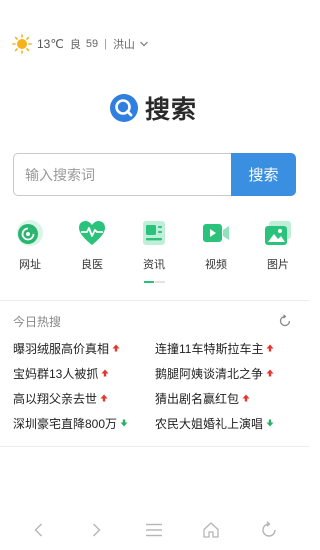  I want to click on hot-search-item: 曝羽绒服高价真相, so click(66, 348).